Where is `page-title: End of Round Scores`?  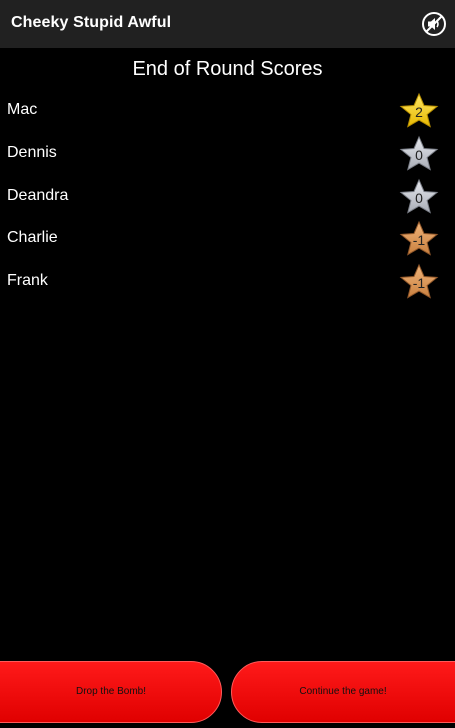
page-title: End of Round Scores is located at coordinates (227, 69).